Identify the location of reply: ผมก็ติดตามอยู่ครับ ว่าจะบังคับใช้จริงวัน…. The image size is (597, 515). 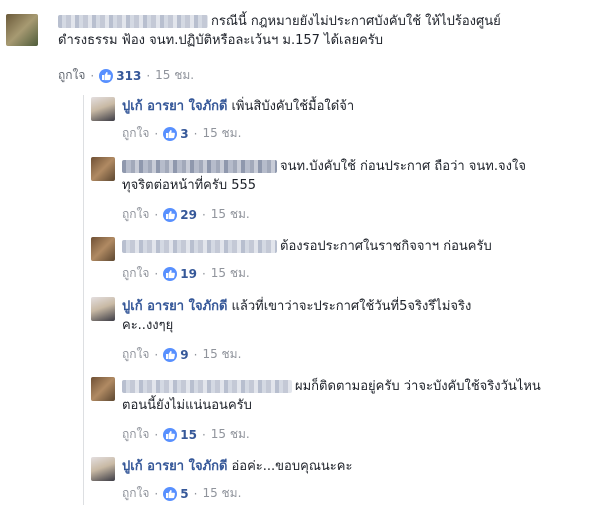
(340, 413).